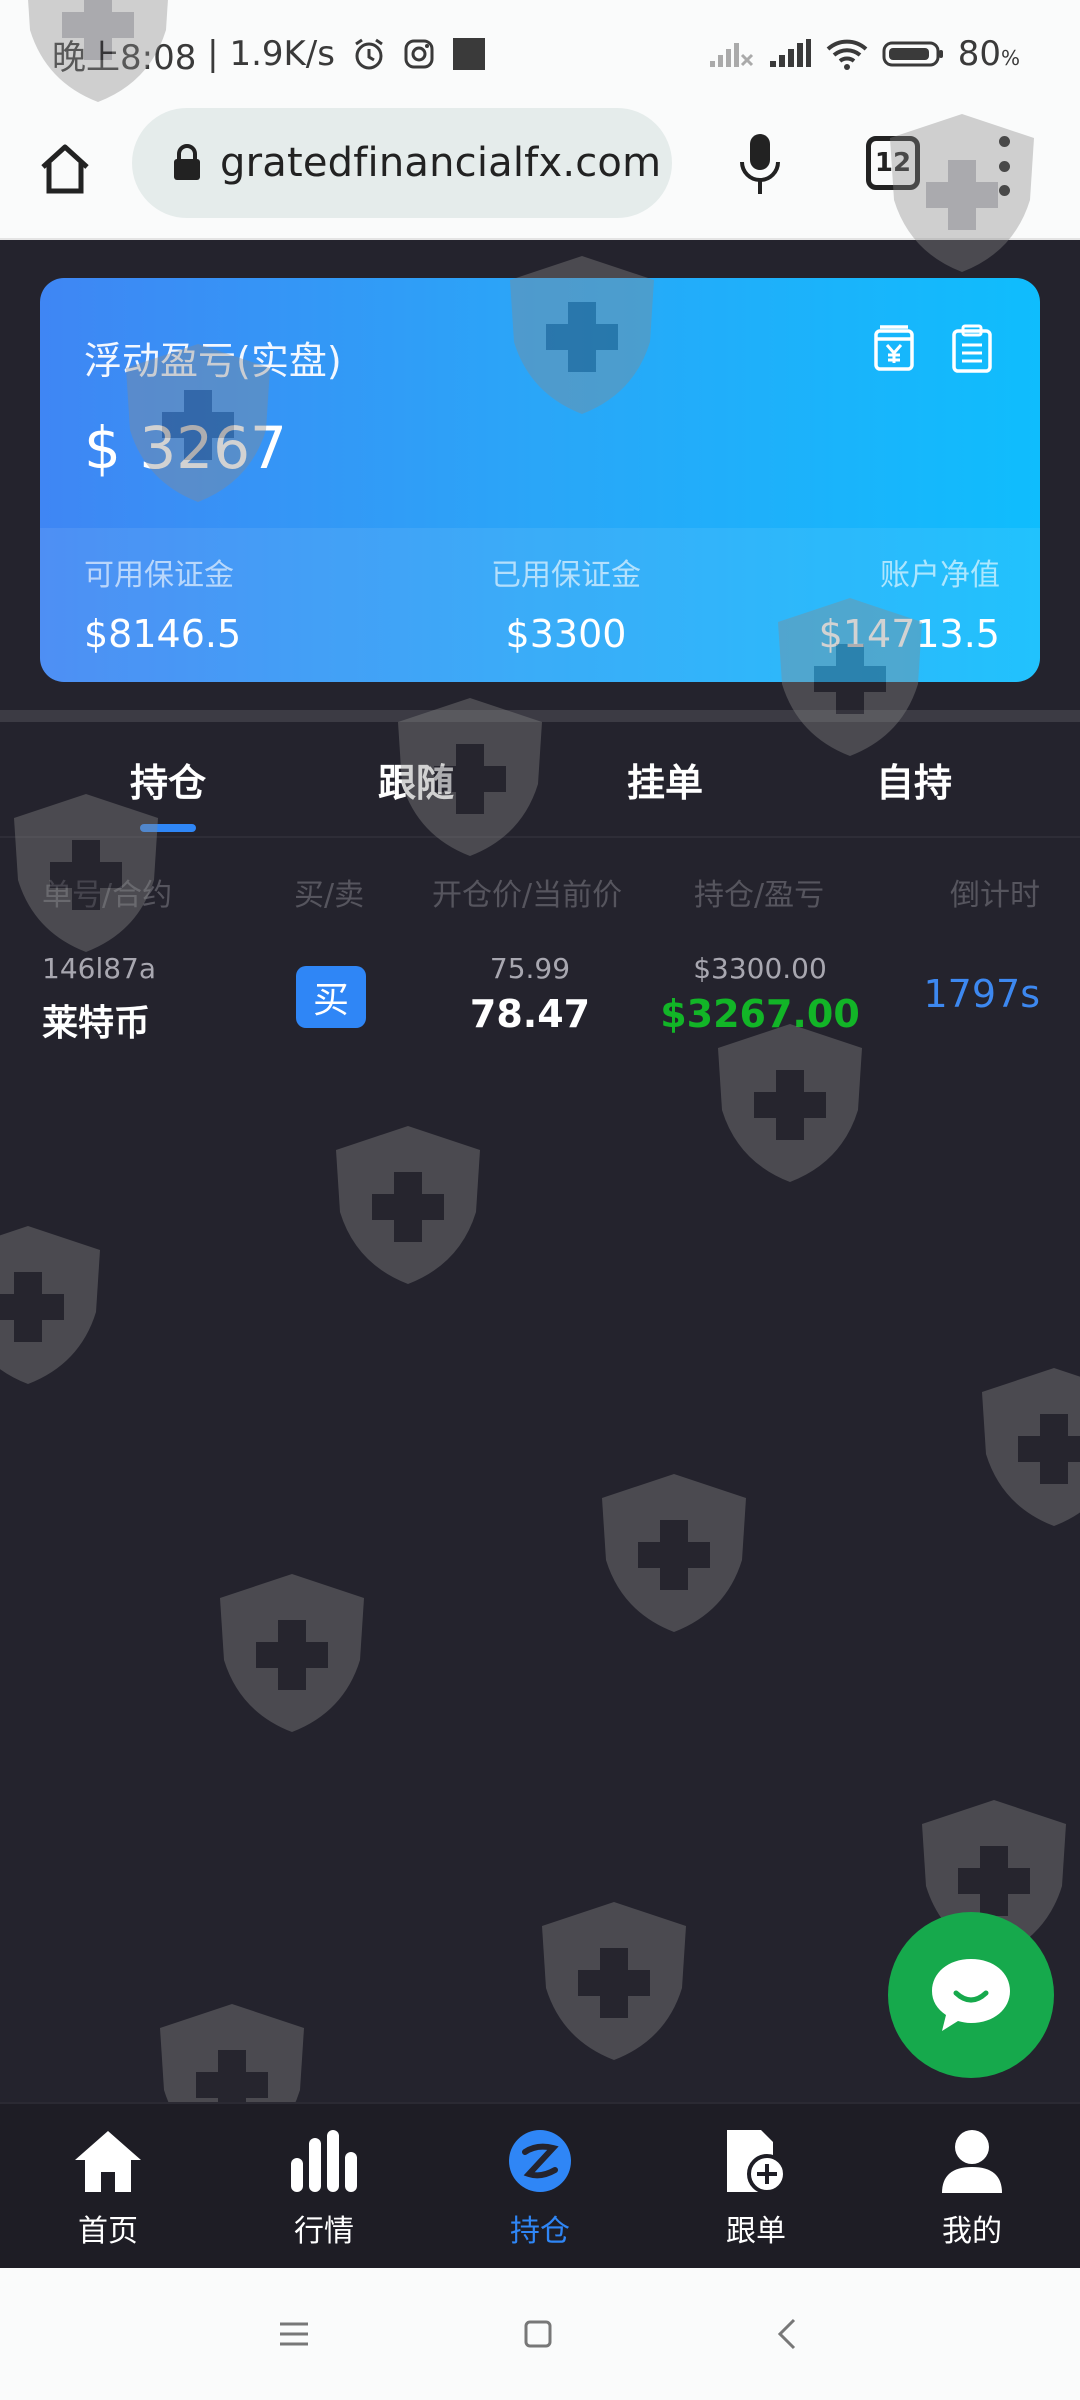 This screenshot has height=2400, width=1080. I want to click on home-icon, so click(108, 2161).